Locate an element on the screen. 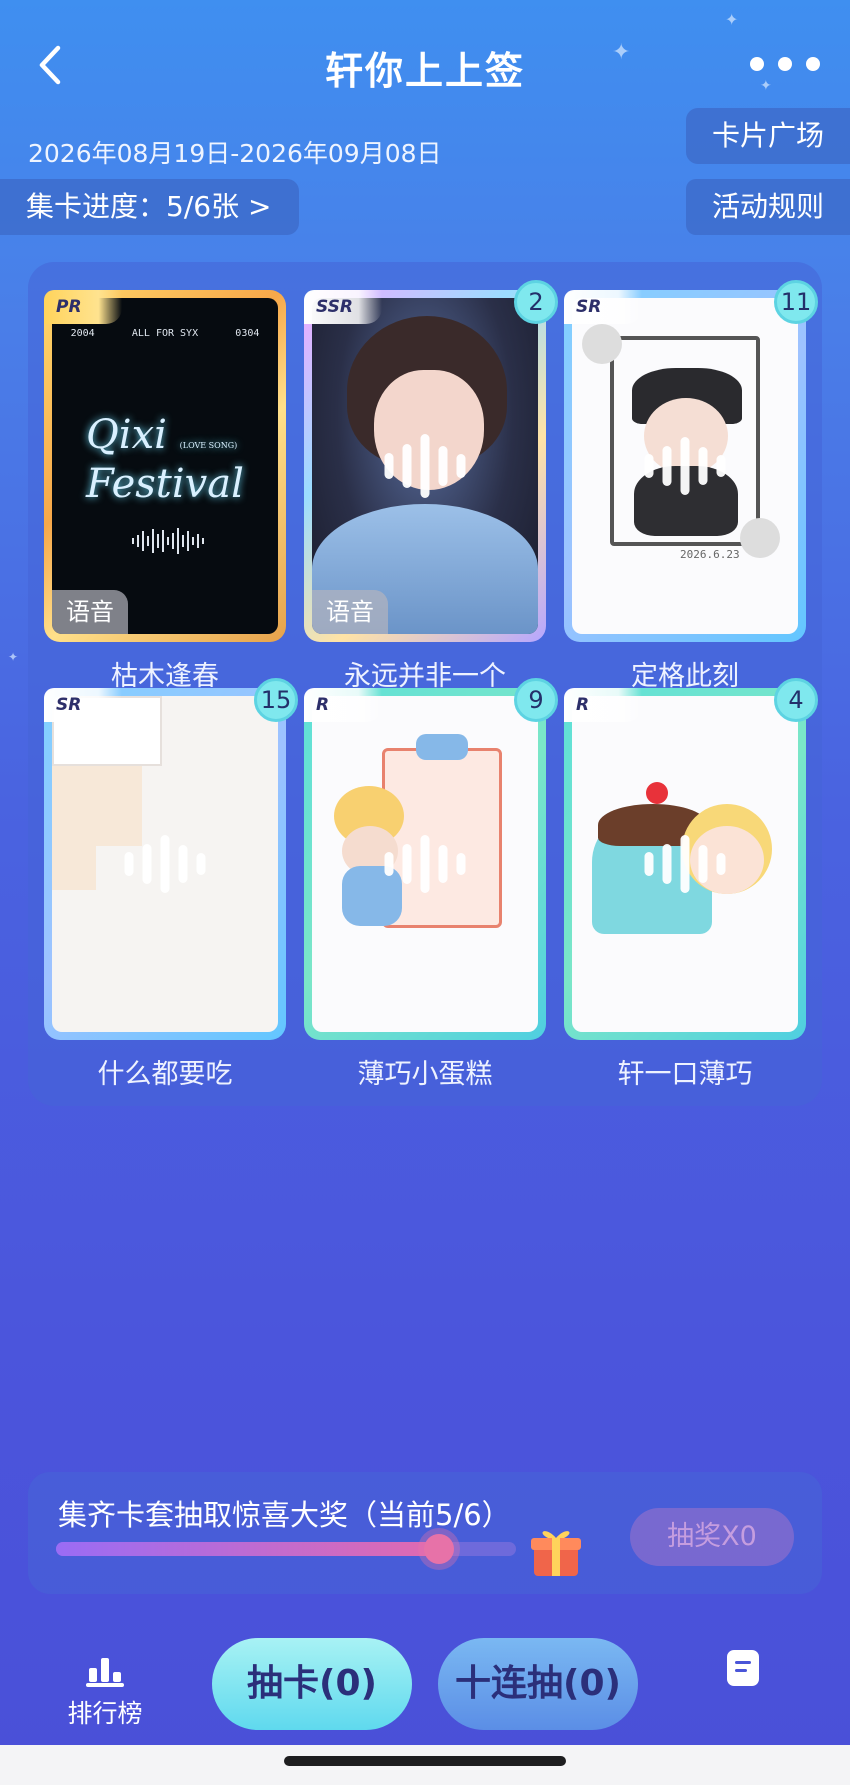 This screenshot has width=850, height=1785. qixi-festival-logo: Qixi (LOVE SONG) Festival is located at coordinates (165, 459).